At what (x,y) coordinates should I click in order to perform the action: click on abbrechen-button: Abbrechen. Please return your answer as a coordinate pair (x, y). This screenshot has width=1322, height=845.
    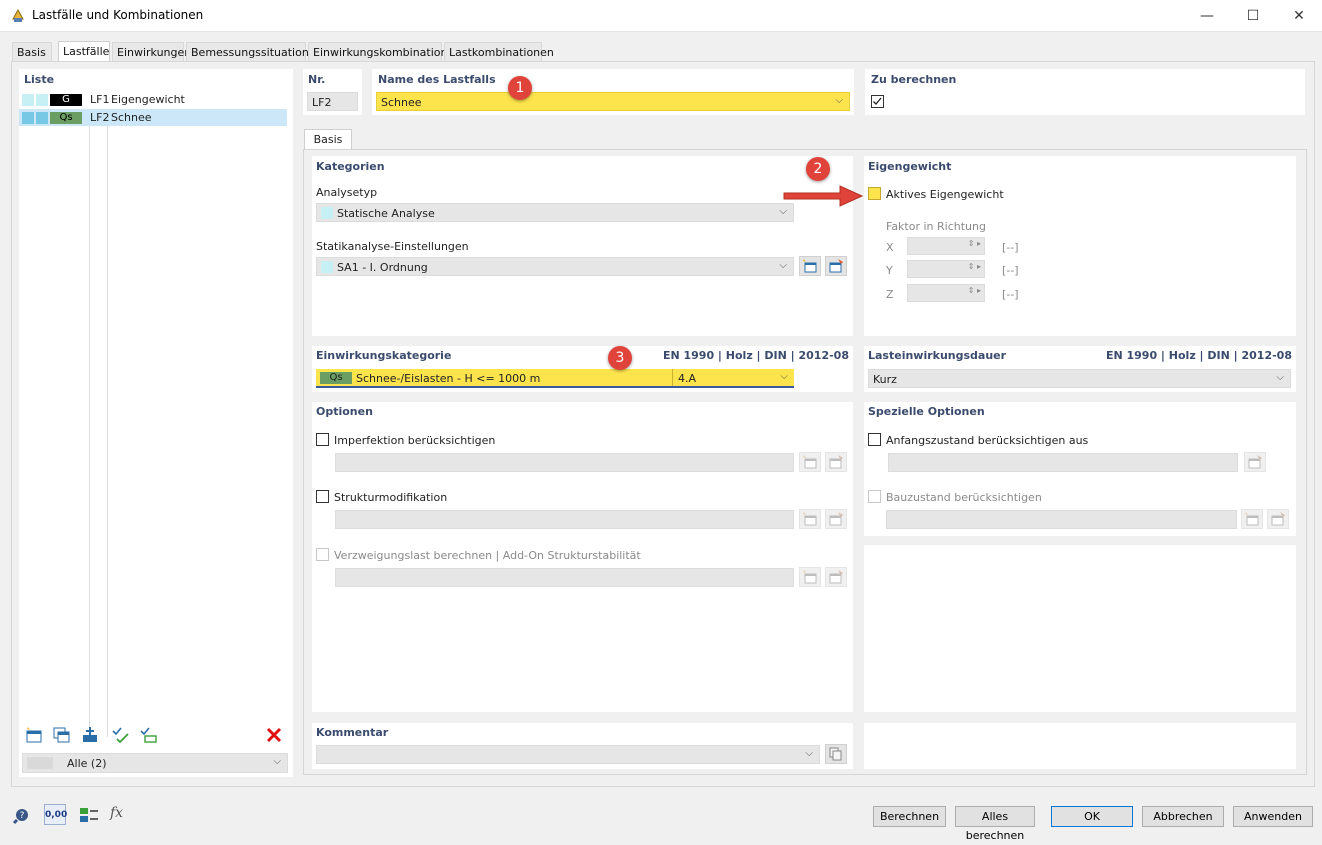
    Looking at the image, I should click on (1183, 816).